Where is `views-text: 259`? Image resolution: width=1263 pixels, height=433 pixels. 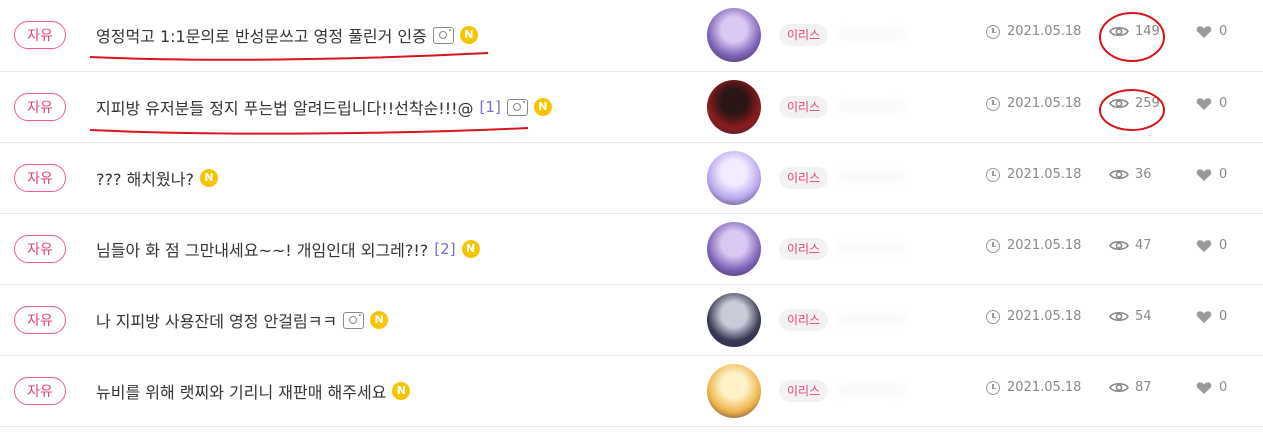 views-text: 259 is located at coordinates (1147, 103).